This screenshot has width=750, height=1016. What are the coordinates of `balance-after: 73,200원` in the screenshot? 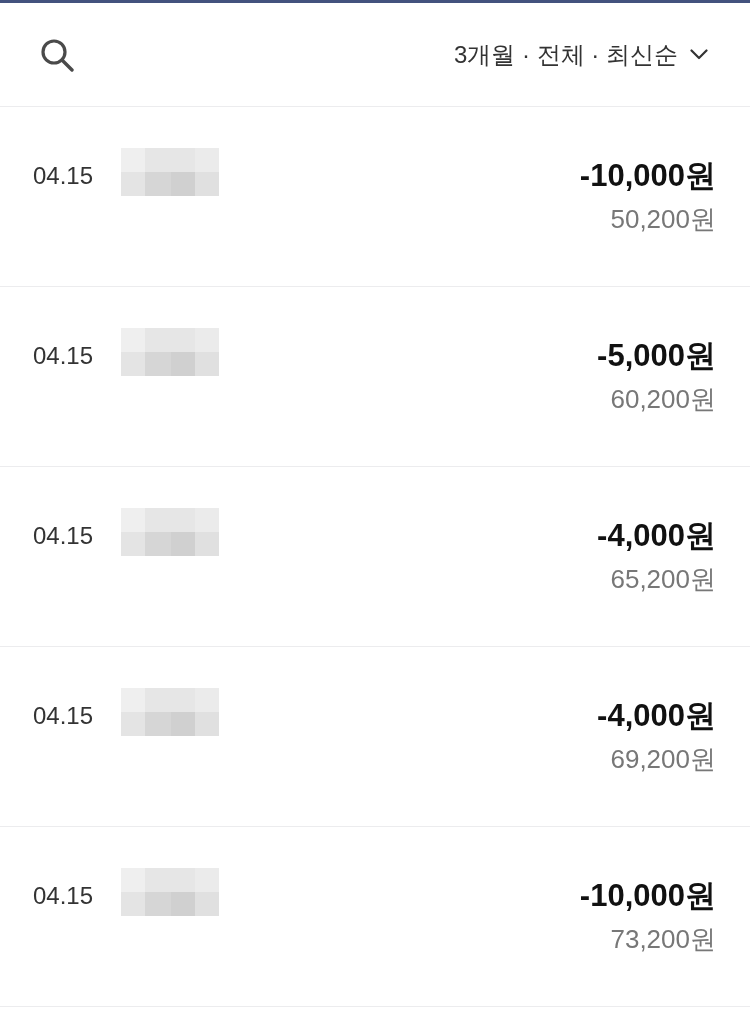 It's located at (663, 939).